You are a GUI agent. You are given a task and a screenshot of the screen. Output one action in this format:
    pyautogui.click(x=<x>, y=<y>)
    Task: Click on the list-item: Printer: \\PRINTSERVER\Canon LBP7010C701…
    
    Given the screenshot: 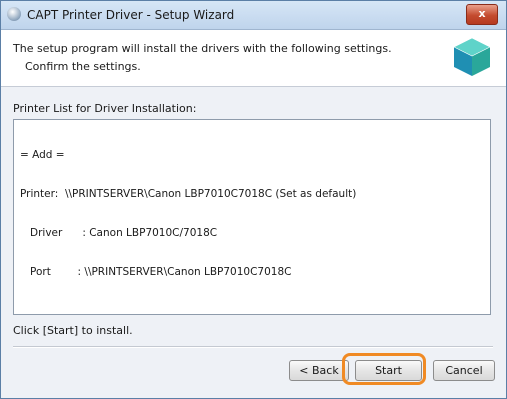 What is the action you would take?
    pyautogui.click(x=188, y=194)
    